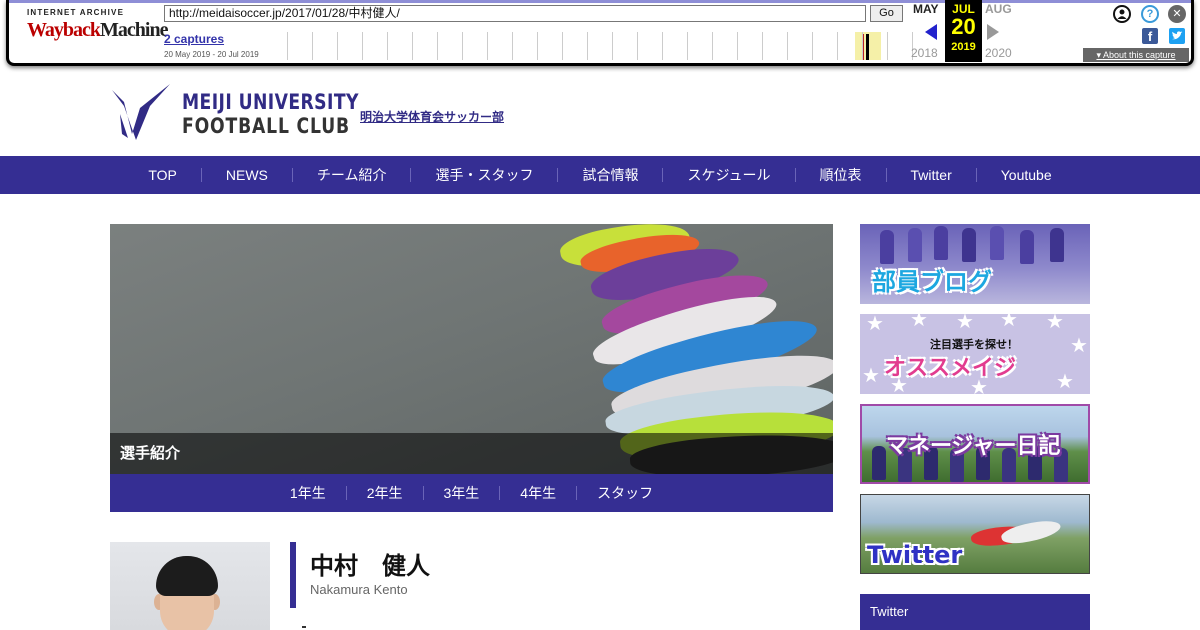 Image resolution: width=1200 pixels, height=630 pixels. I want to click on subnav-item-3rd-year: 3年生, so click(461, 493).